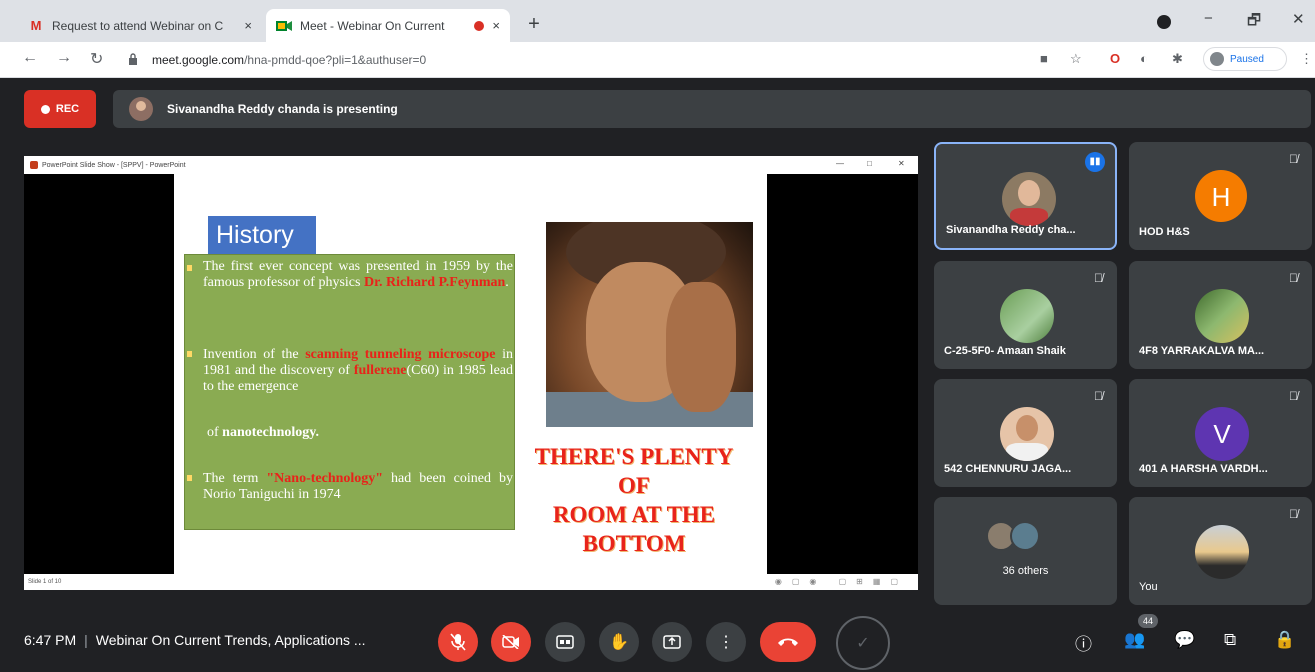 Image resolution: width=1315 pixels, height=672 pixels. I want to click on profile-paused-button: Paused, so click(1245, 59).